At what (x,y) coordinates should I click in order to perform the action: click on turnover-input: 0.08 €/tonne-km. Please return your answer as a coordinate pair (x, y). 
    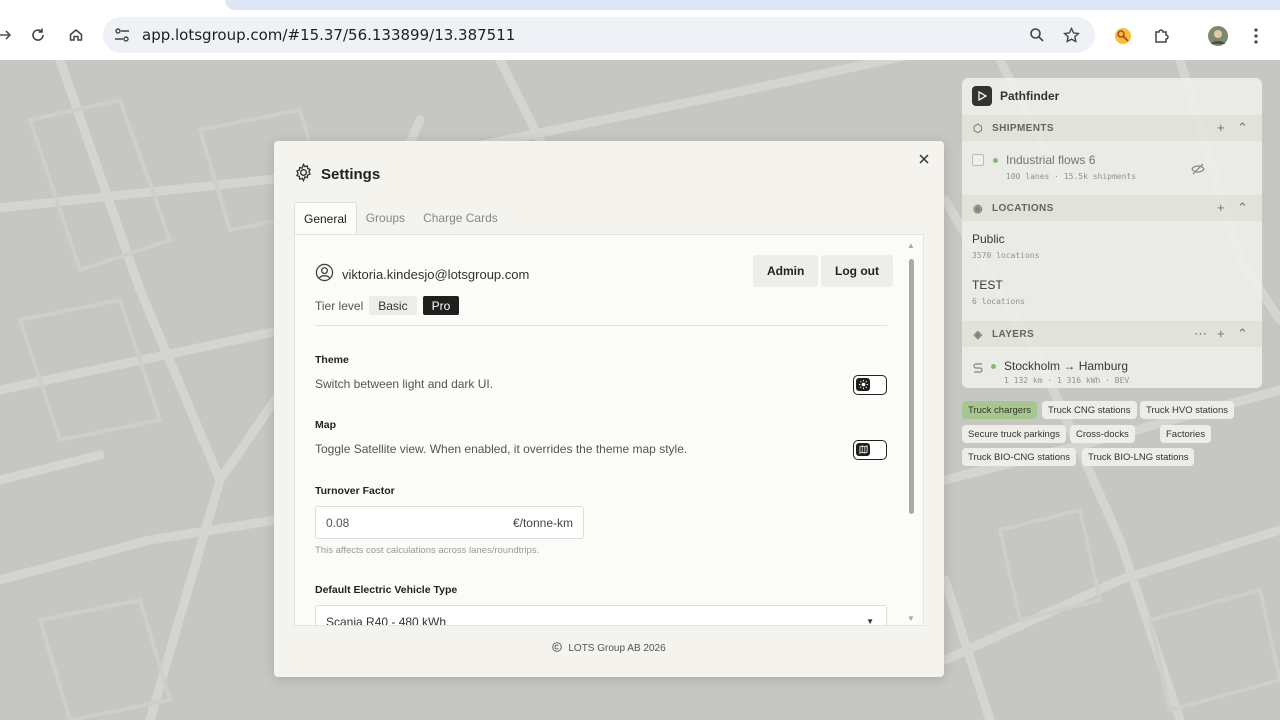
    Looking at the image, I should click on (449, 522).